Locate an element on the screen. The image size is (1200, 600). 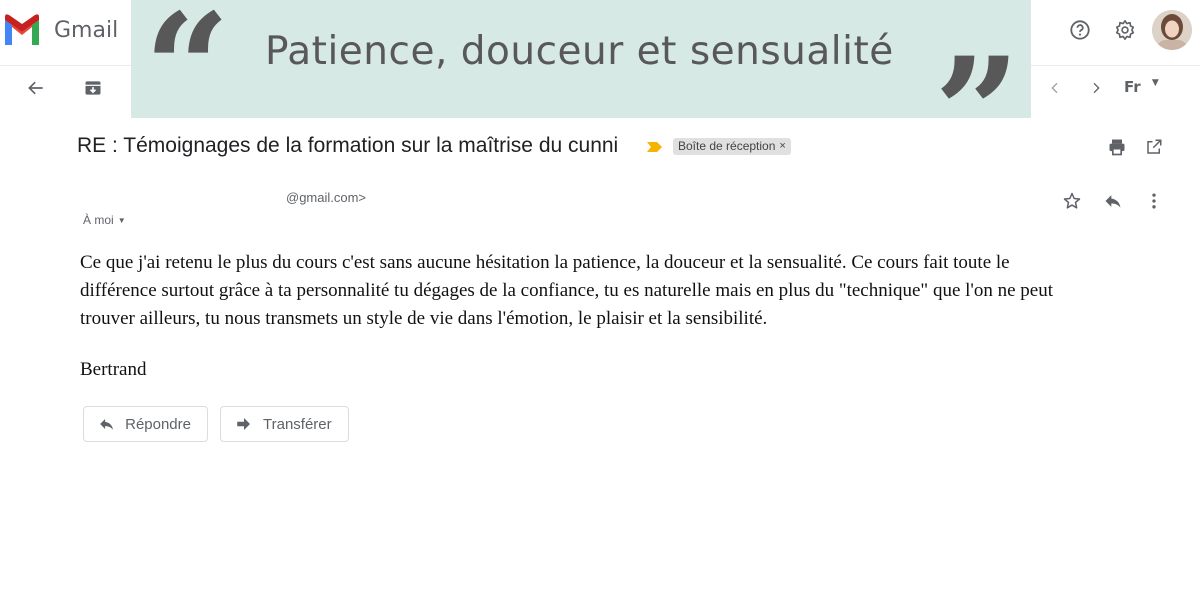
back-icon is located at coordinates (36, 88).